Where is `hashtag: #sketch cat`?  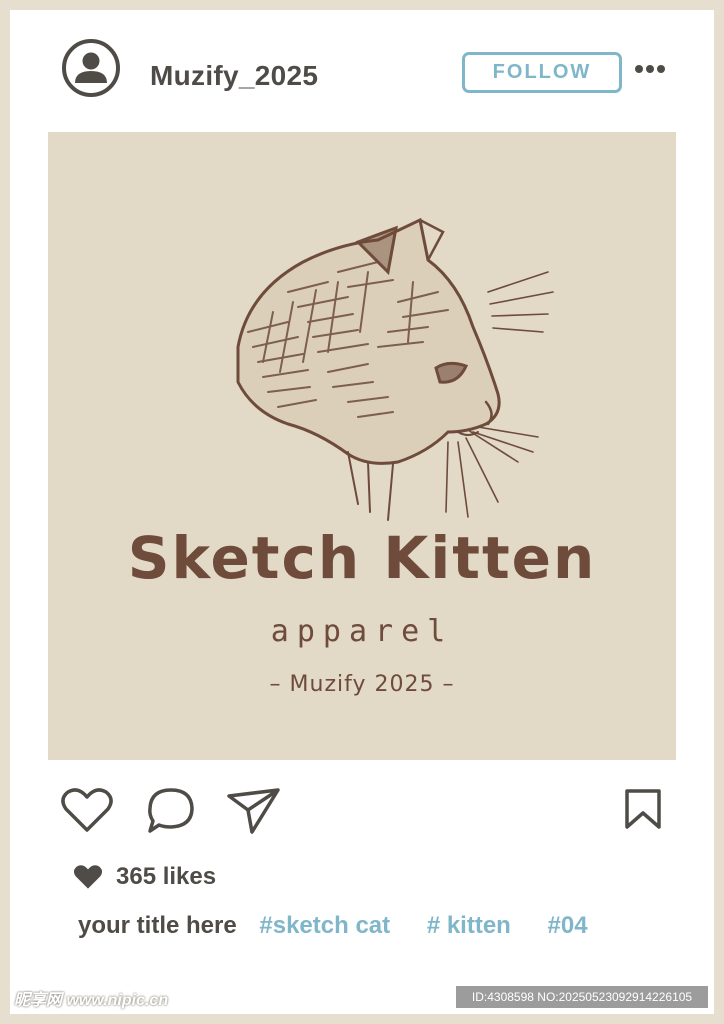
hashtag: #sketch cat is located at coordinates (324, 925).